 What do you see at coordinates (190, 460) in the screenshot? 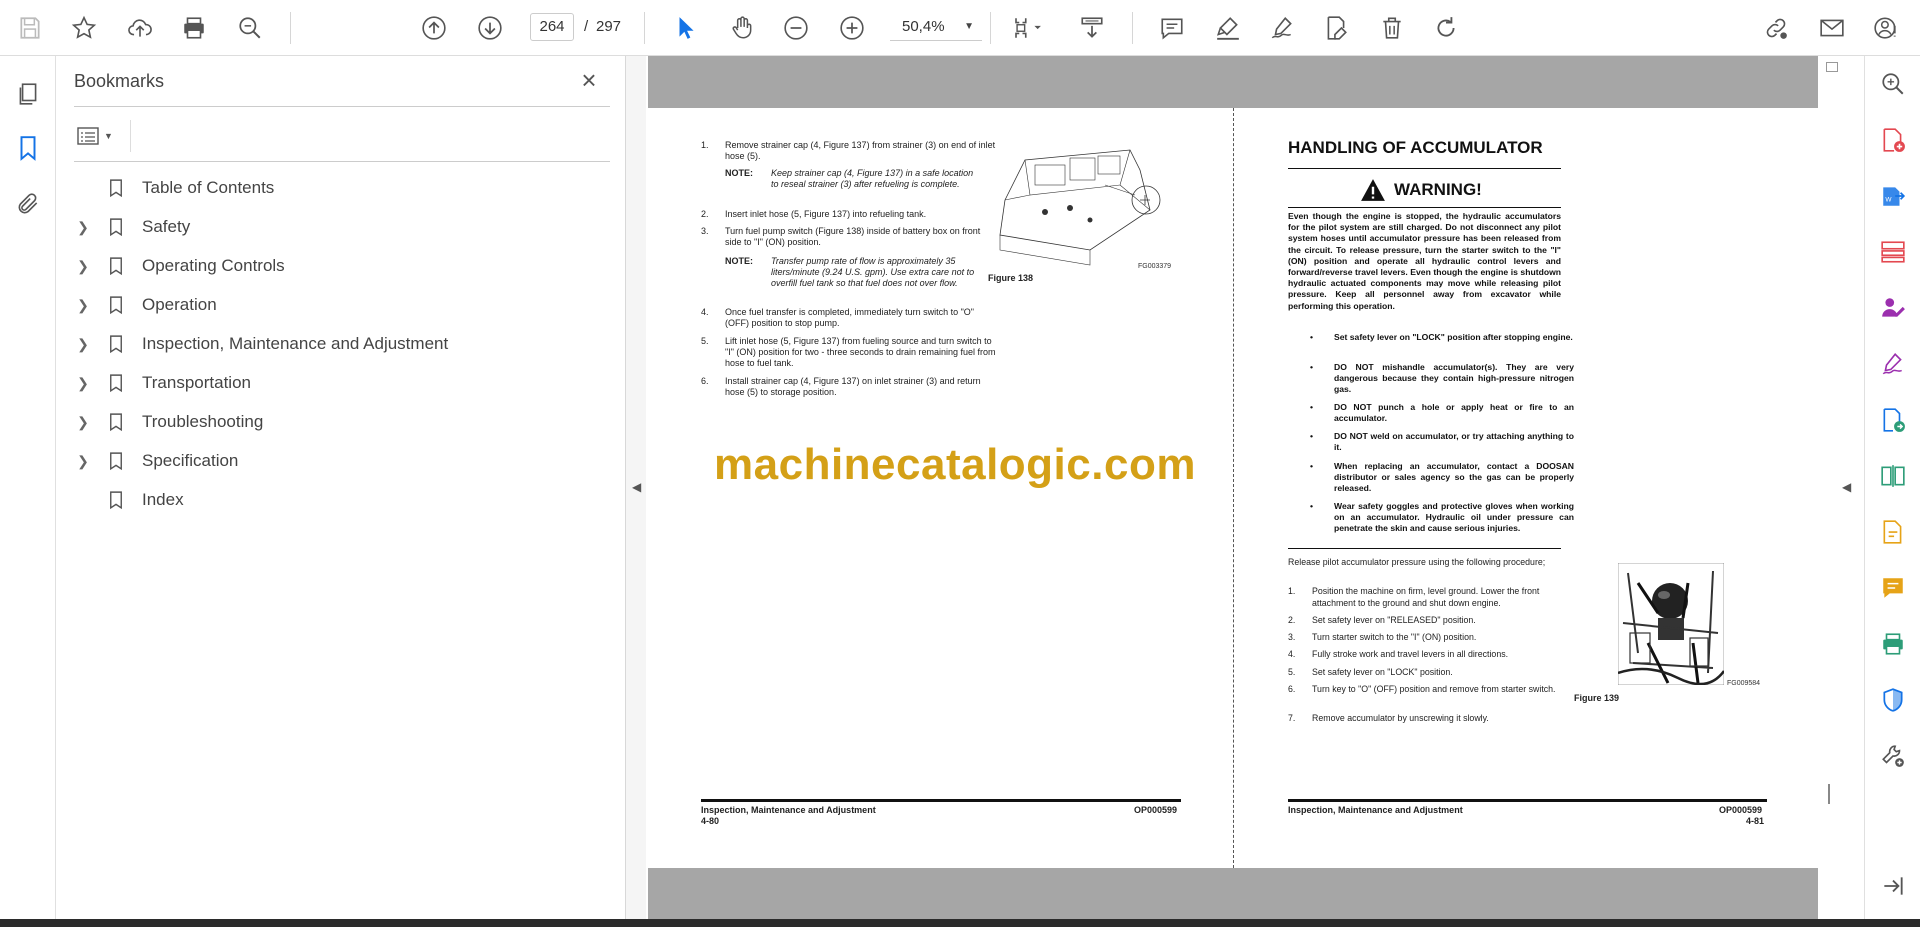
I see `bookmark-label: Specification` at bounding box center [190, 460].